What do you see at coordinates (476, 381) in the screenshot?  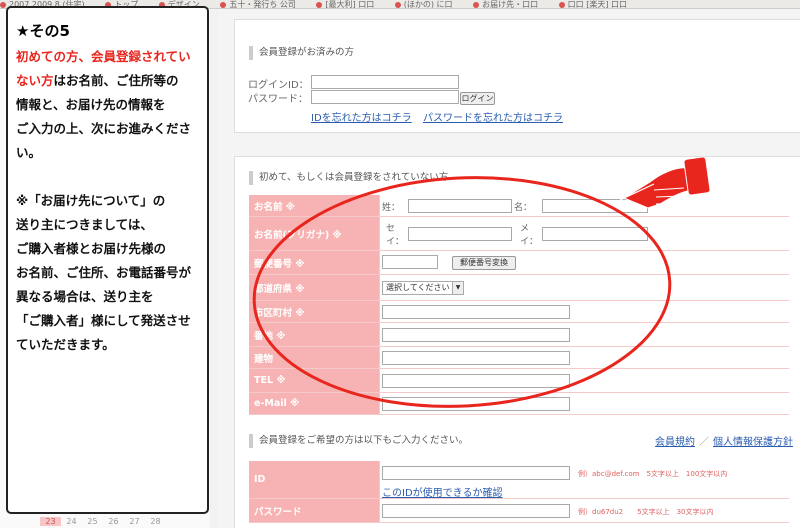 I see `tel-input` at bounding box center [476, 381].